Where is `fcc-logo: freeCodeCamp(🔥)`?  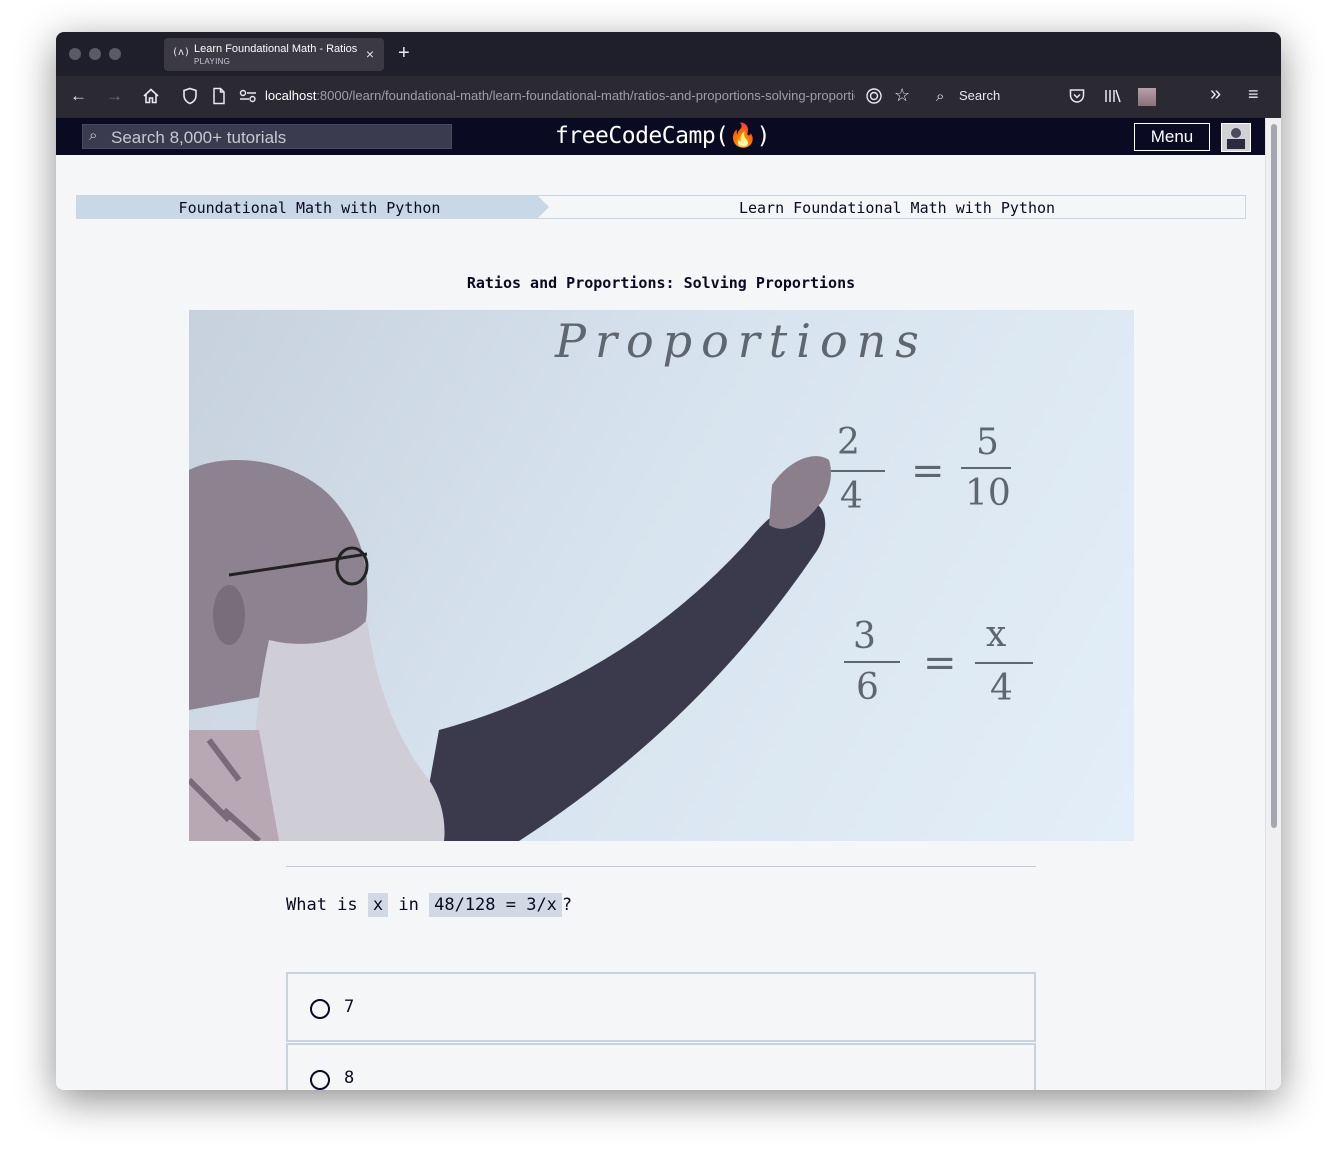 fcc-logo: freeCodeCamp(🔥) is located at coordinates (663, 135).